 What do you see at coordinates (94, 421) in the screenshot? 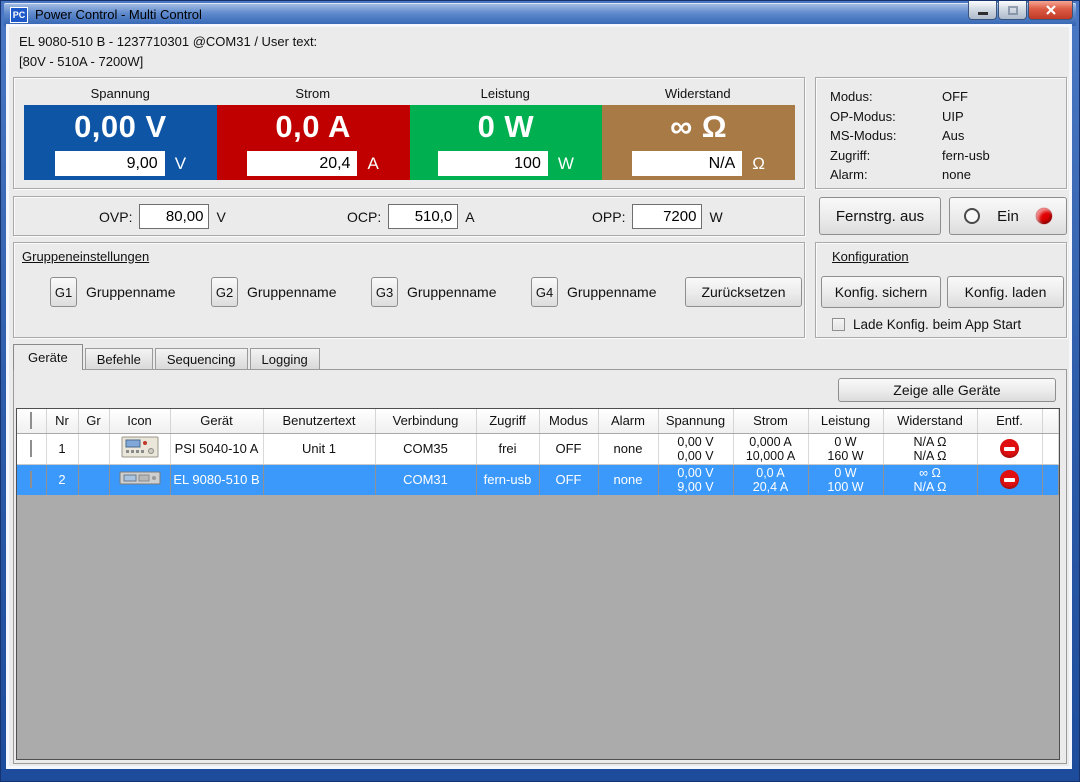
I see `column-gr: Gr` at bounding box center [94, 421].